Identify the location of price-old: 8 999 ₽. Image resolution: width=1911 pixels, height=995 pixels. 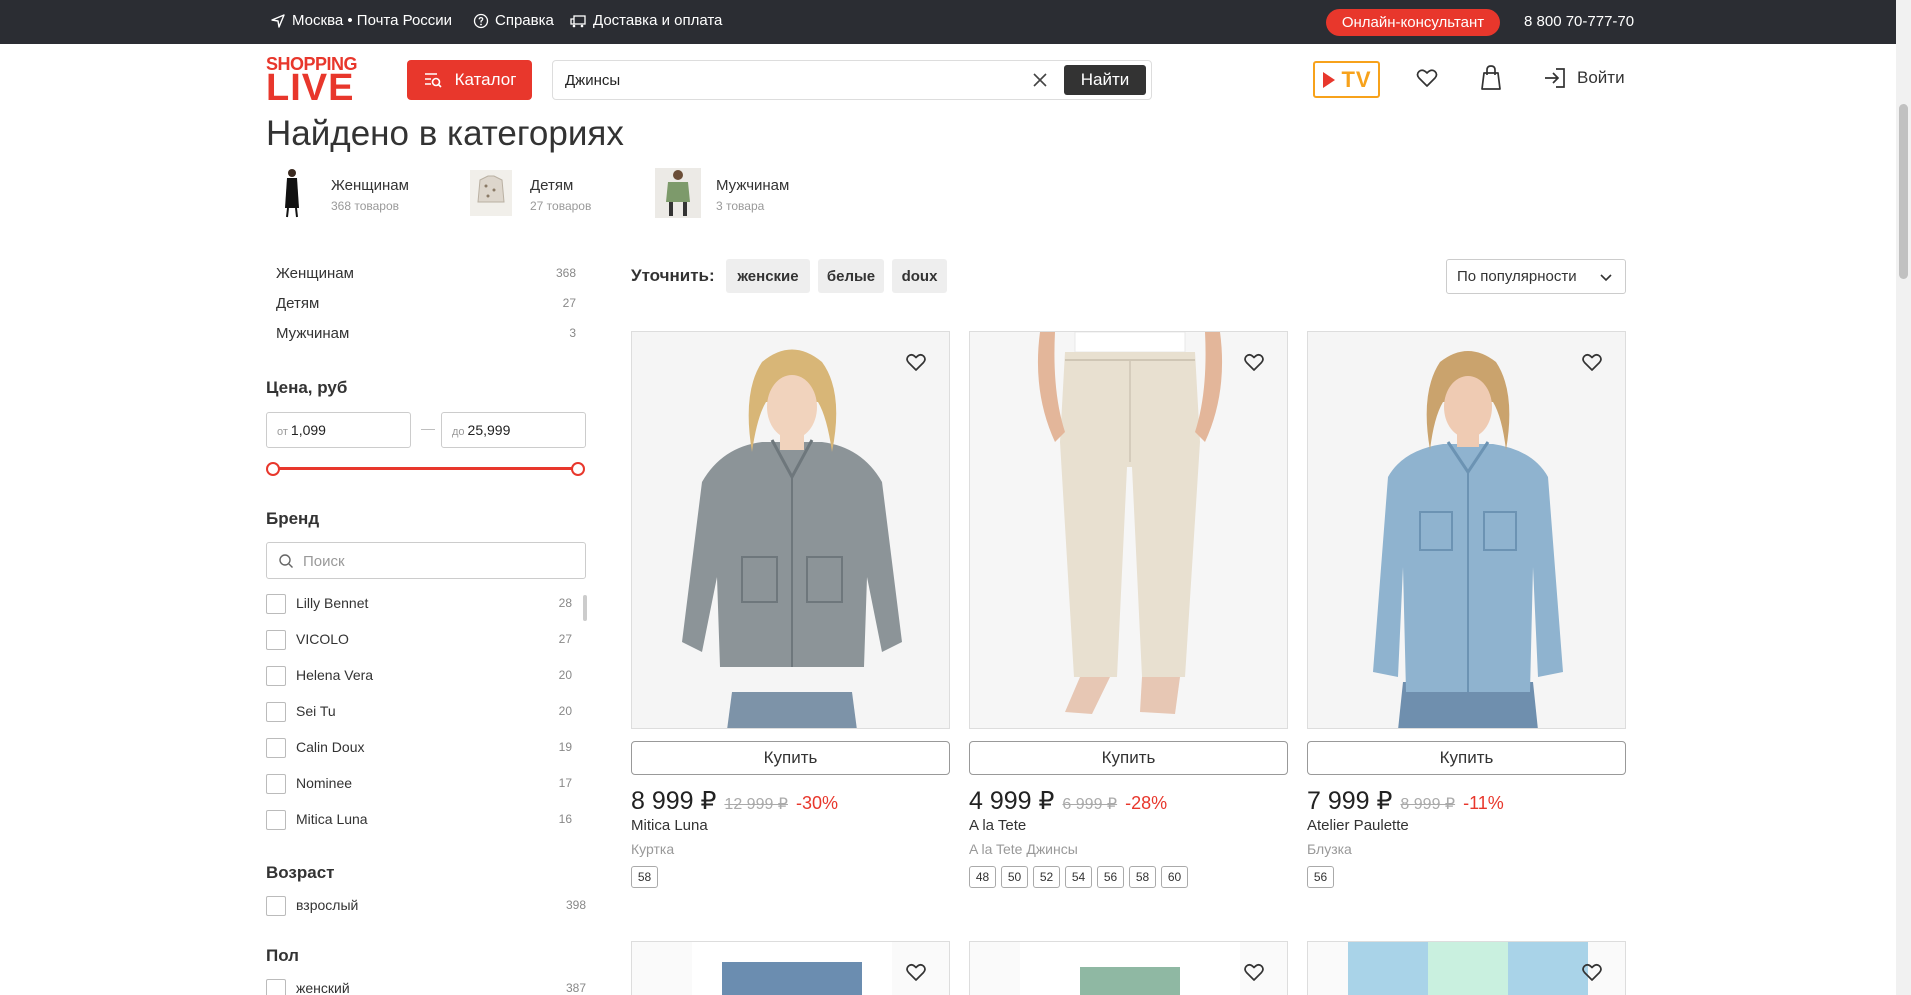
(1428, 804).